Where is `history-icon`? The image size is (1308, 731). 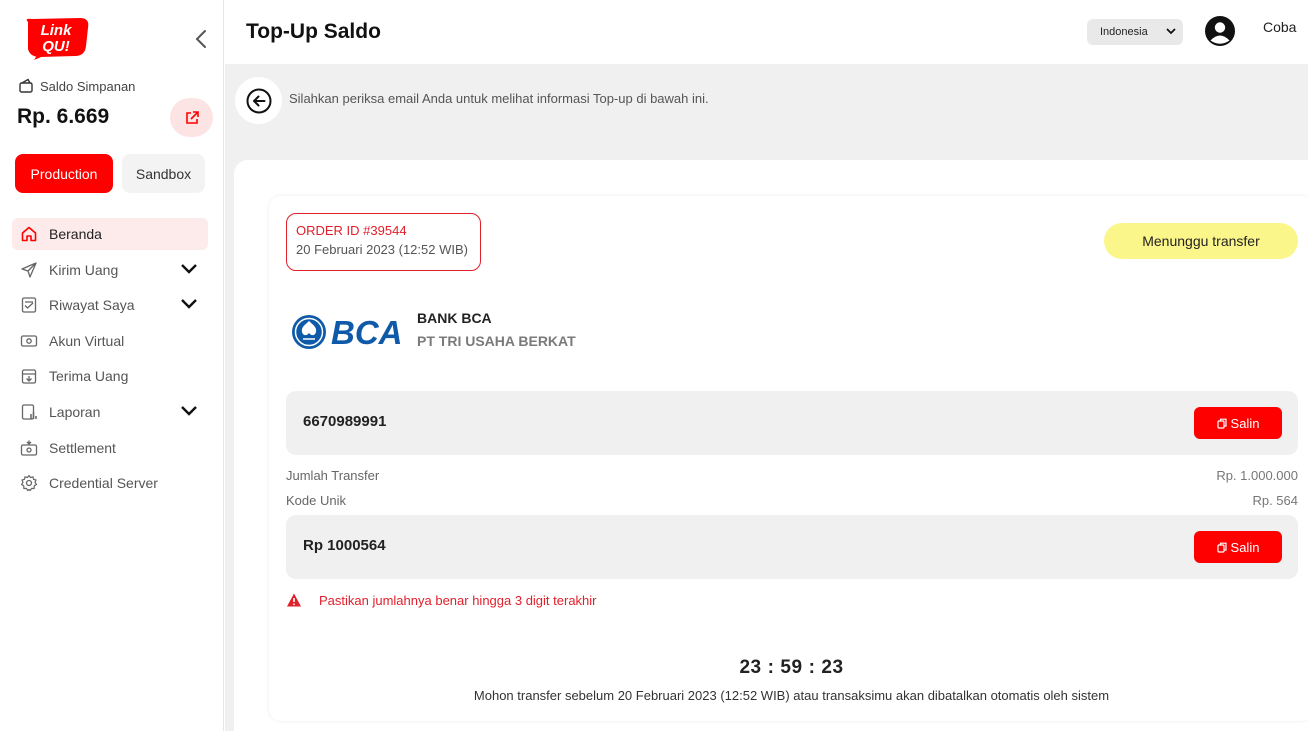 history-icon is located at coordinates (29, 305).